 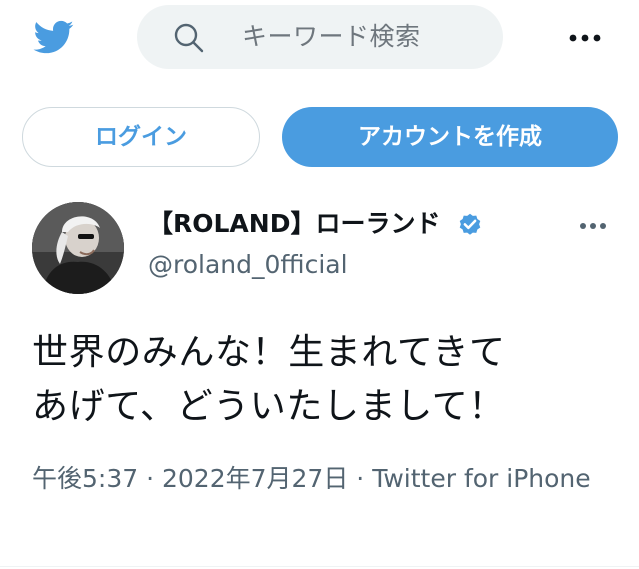 What do you see at coordinates (269, 352) in the screenshot?
I see `tweet-text-line: 世界のみんな！生まれてきて` at bounding box center [269, 352].